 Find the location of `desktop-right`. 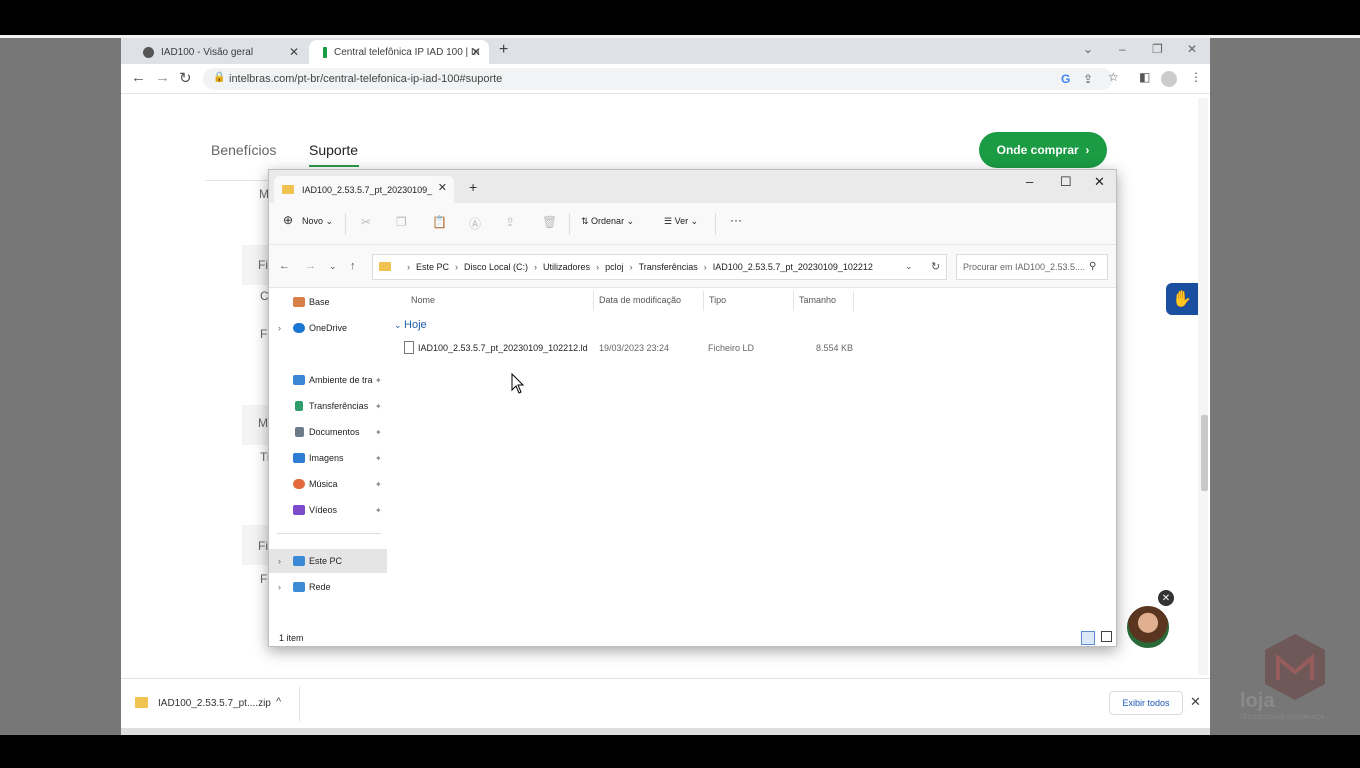

desktop-right is located at coordinates (1285, 386).